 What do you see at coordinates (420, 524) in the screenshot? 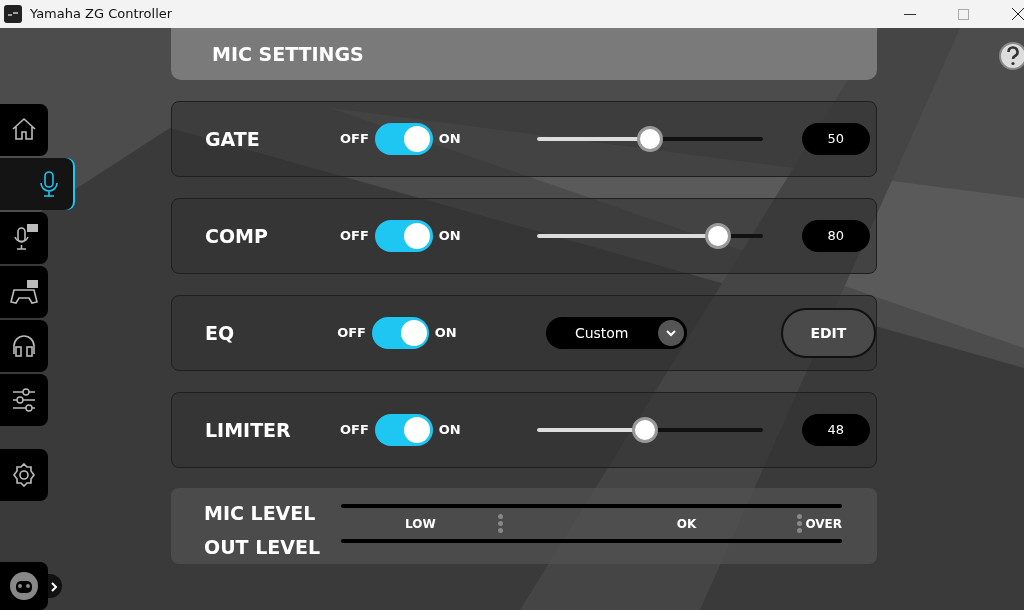
I see `scale-label: LOW` at bounding box center [420, 524].